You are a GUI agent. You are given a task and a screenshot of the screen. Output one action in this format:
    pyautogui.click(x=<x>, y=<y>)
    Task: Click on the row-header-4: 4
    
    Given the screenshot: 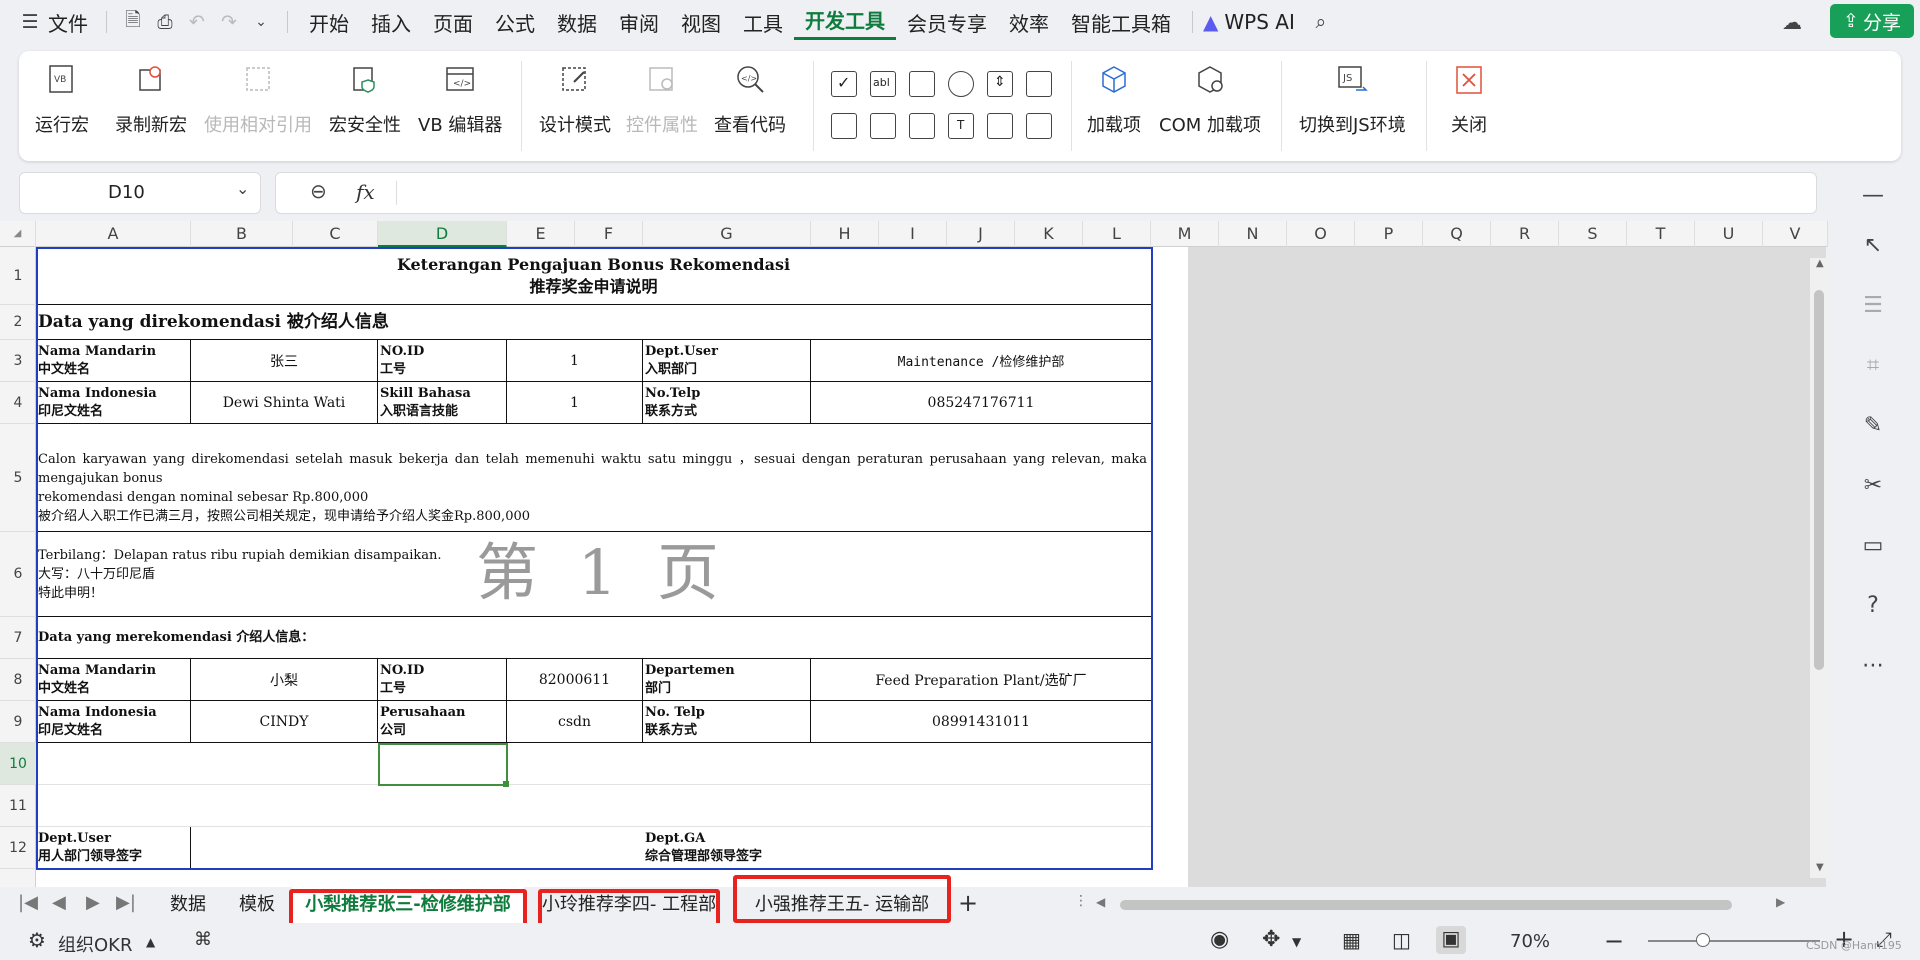 What is the action you would take?
    pyautogui.click(x=18, y=403)
    